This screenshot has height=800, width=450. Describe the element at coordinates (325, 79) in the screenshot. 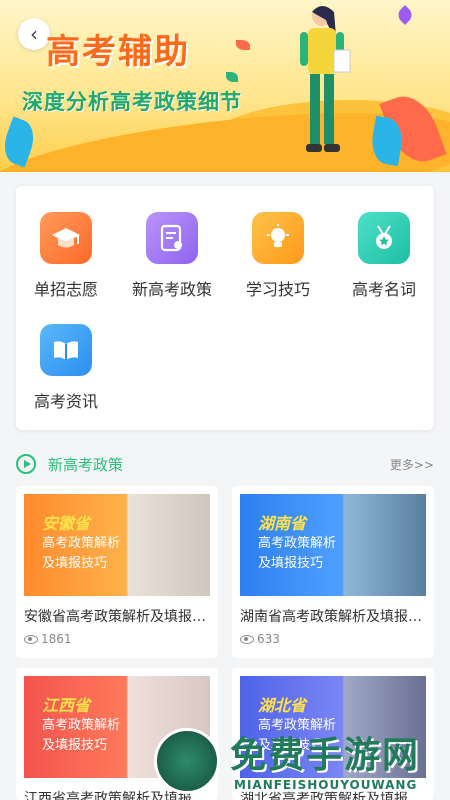

I see `student-illustration` at that location.